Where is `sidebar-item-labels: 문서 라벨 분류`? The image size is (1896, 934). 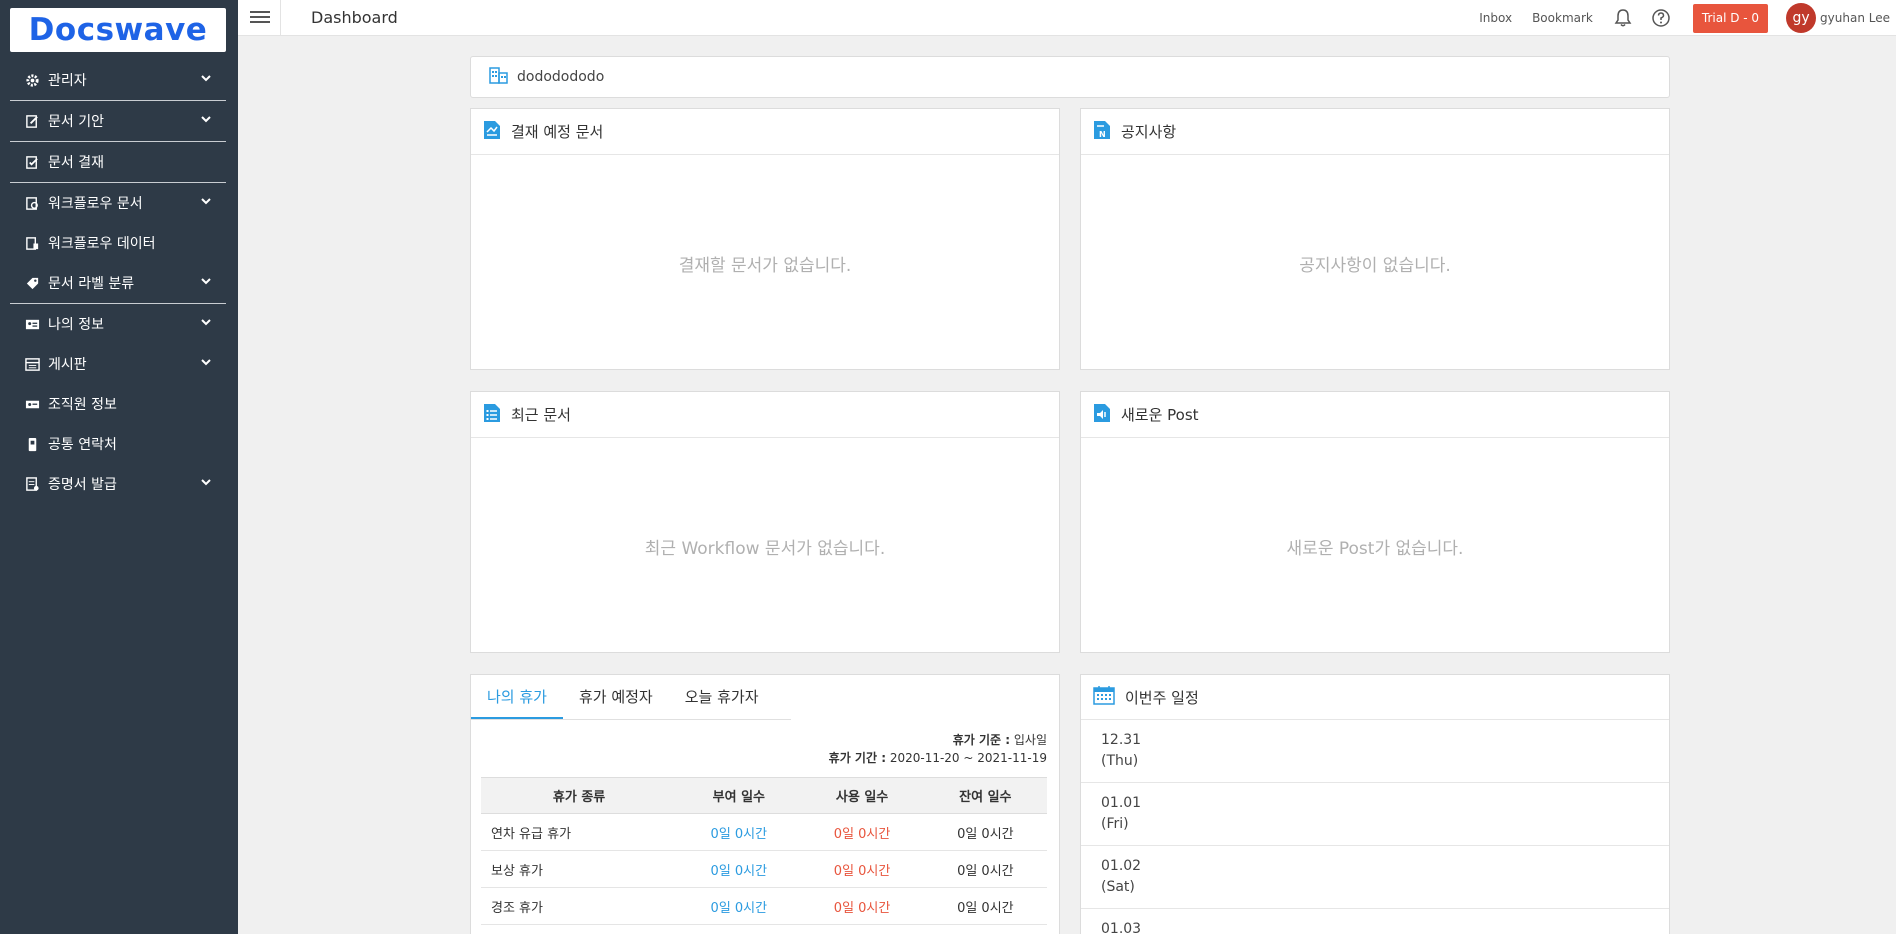
sidebar-item-labels: 문서 라벨 분류 is located at coordinates (118, 283).